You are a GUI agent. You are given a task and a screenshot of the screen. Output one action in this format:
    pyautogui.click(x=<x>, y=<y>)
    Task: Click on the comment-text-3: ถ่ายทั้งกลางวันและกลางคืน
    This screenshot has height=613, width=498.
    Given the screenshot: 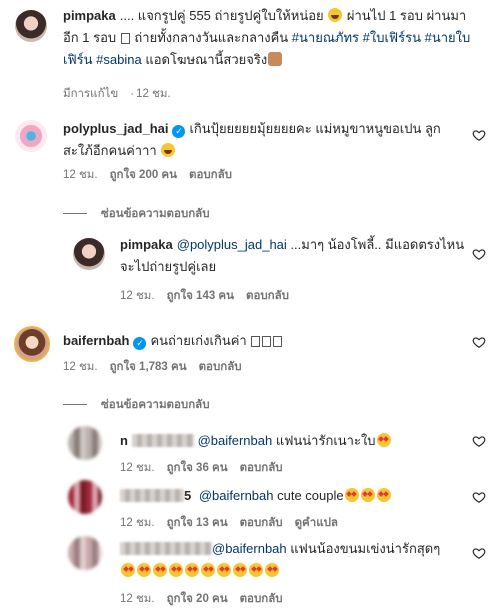 What is the action you would take?
    pyautogui.click(x=211, y=37)
    